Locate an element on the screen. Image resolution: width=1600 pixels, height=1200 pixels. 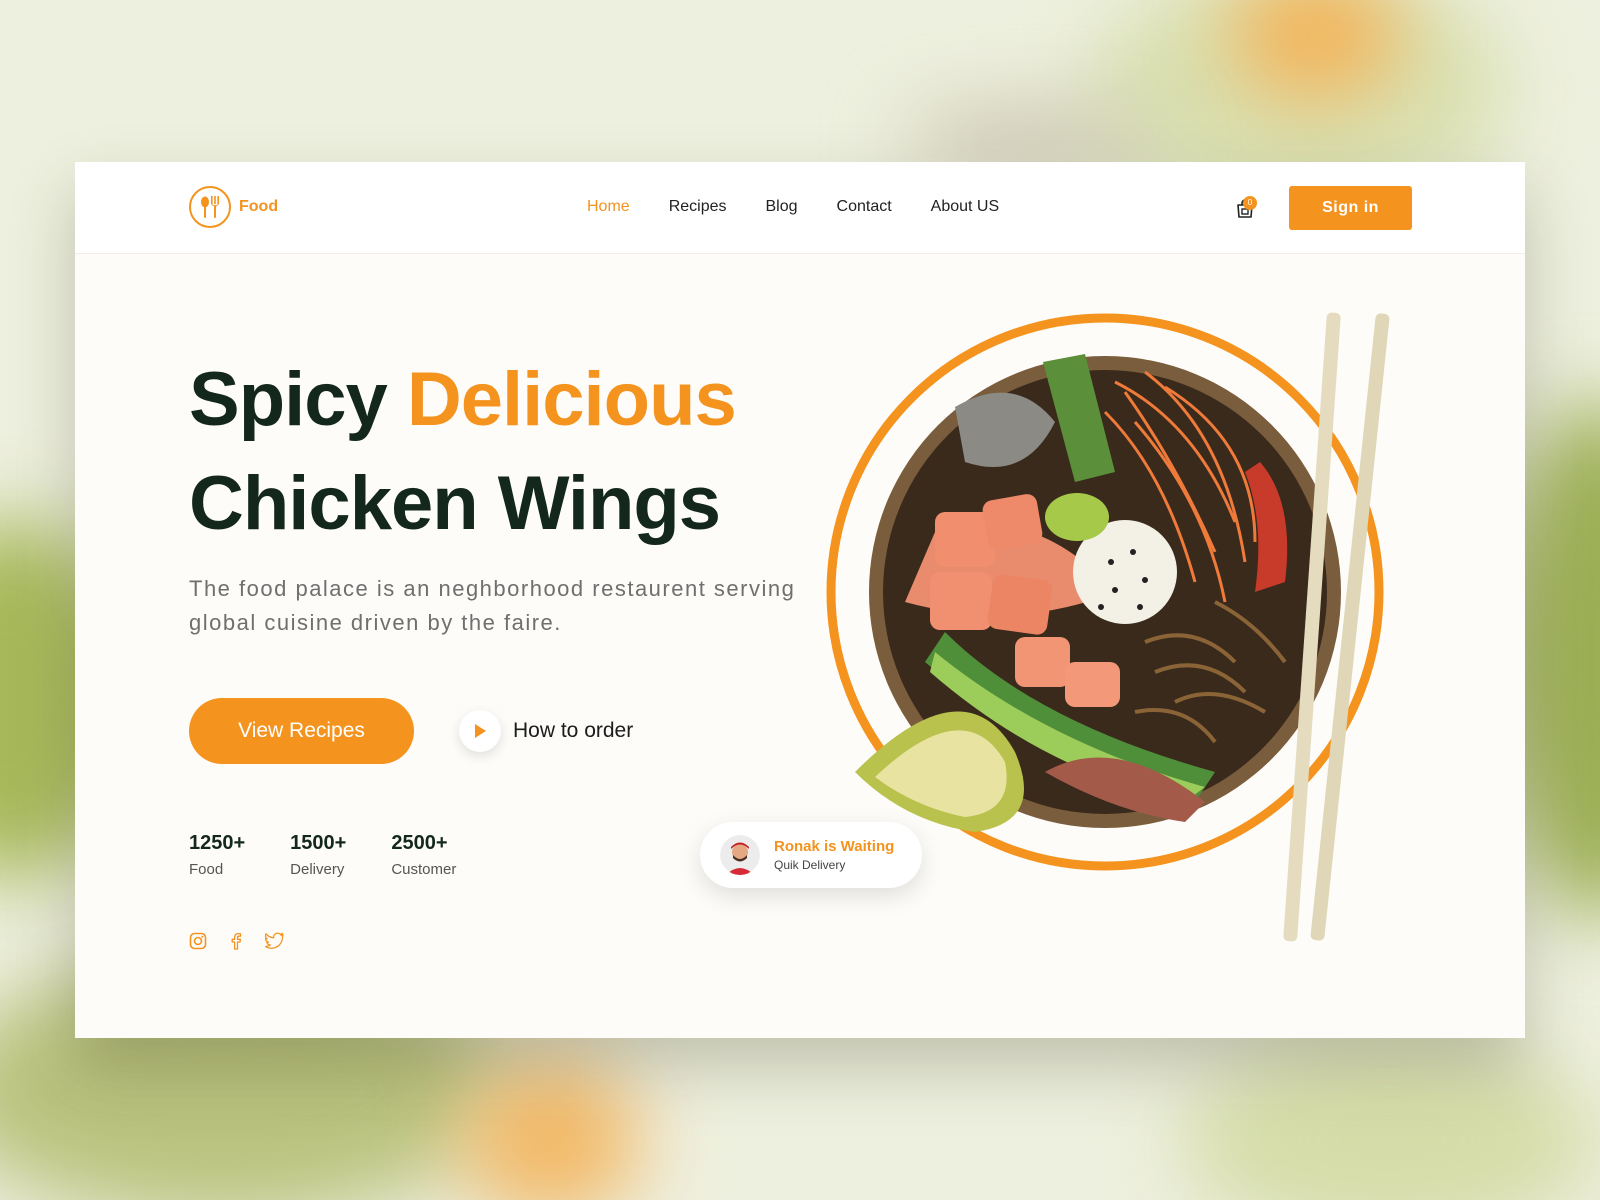
sign-in-button: Sign in is located at coordinates (1350, 208).